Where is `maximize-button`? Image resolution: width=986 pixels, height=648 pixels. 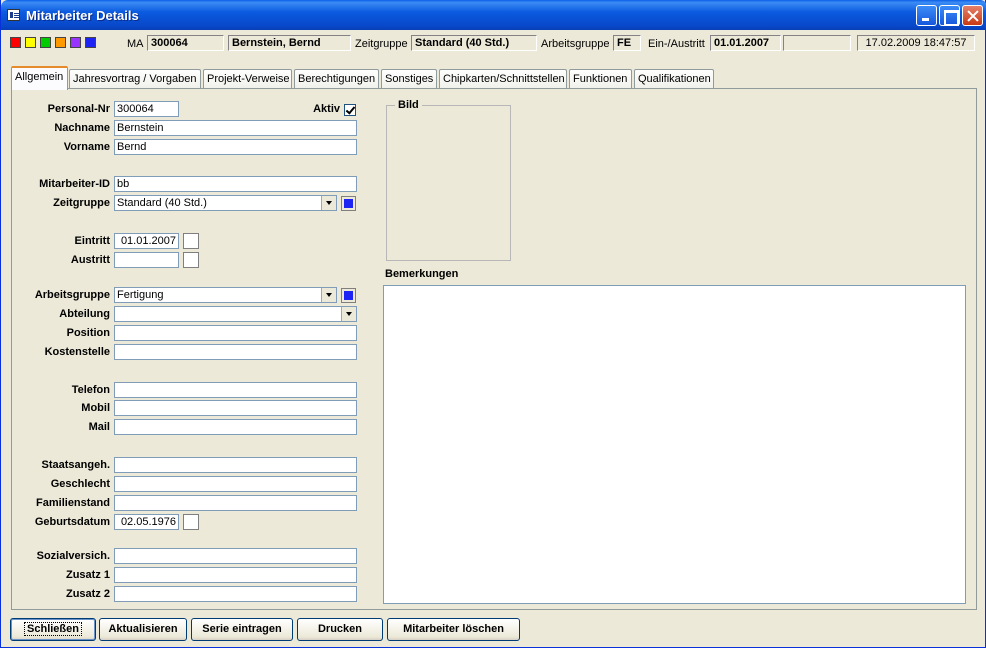 maximize-button is located at coordinates (949, 15).